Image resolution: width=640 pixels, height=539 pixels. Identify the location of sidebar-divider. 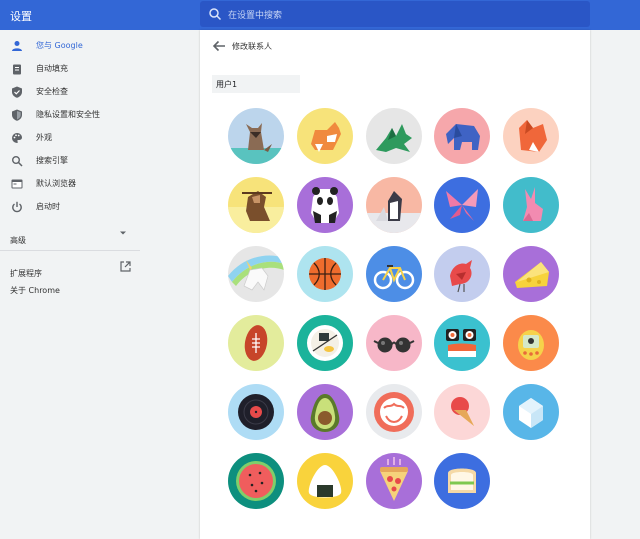
(70, 250).